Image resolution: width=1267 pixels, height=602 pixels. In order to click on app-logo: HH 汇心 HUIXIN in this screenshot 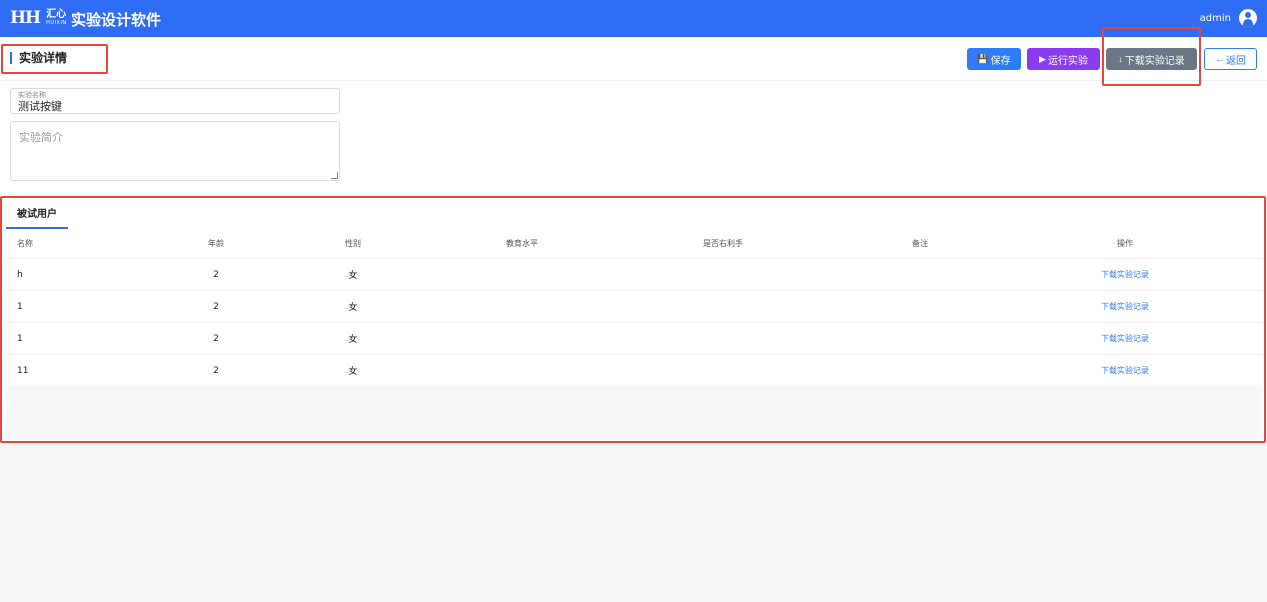, I will do `click(38, 18)`.